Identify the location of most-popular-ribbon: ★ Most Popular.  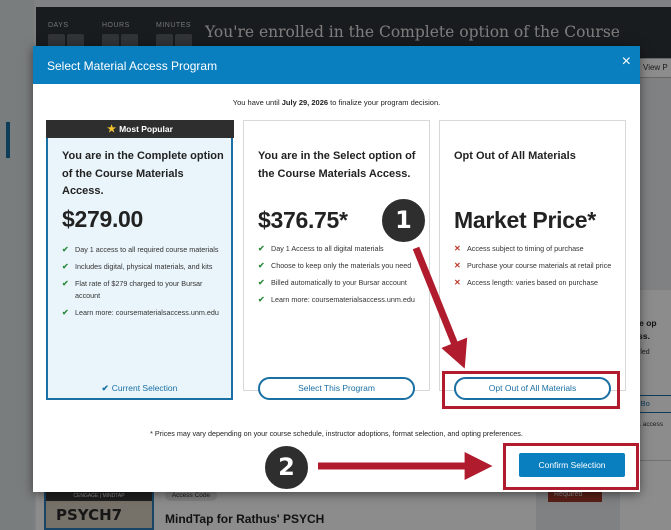
(140, 129).